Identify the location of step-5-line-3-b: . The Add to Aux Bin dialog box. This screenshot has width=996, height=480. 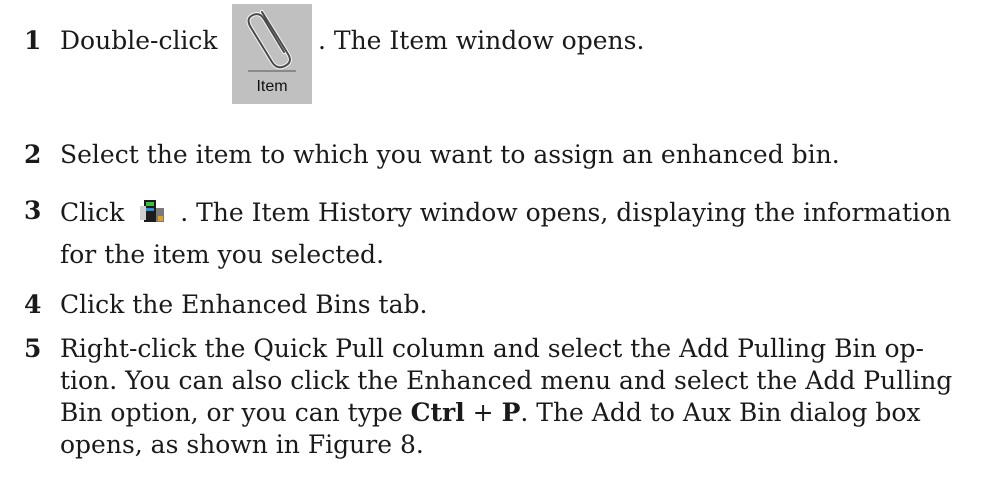
(720, 412).